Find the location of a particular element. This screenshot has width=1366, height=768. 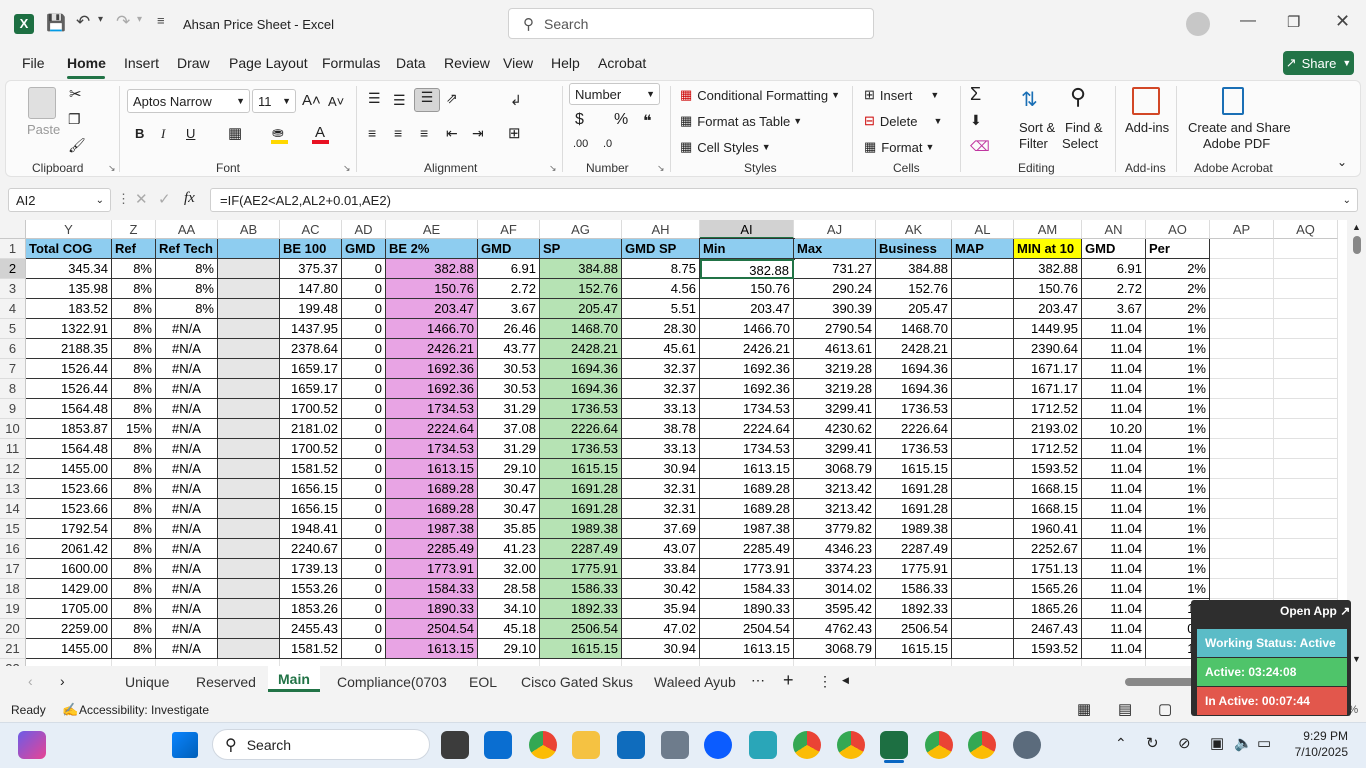

cell: 1692.36 is located at coordinates (747, 369).